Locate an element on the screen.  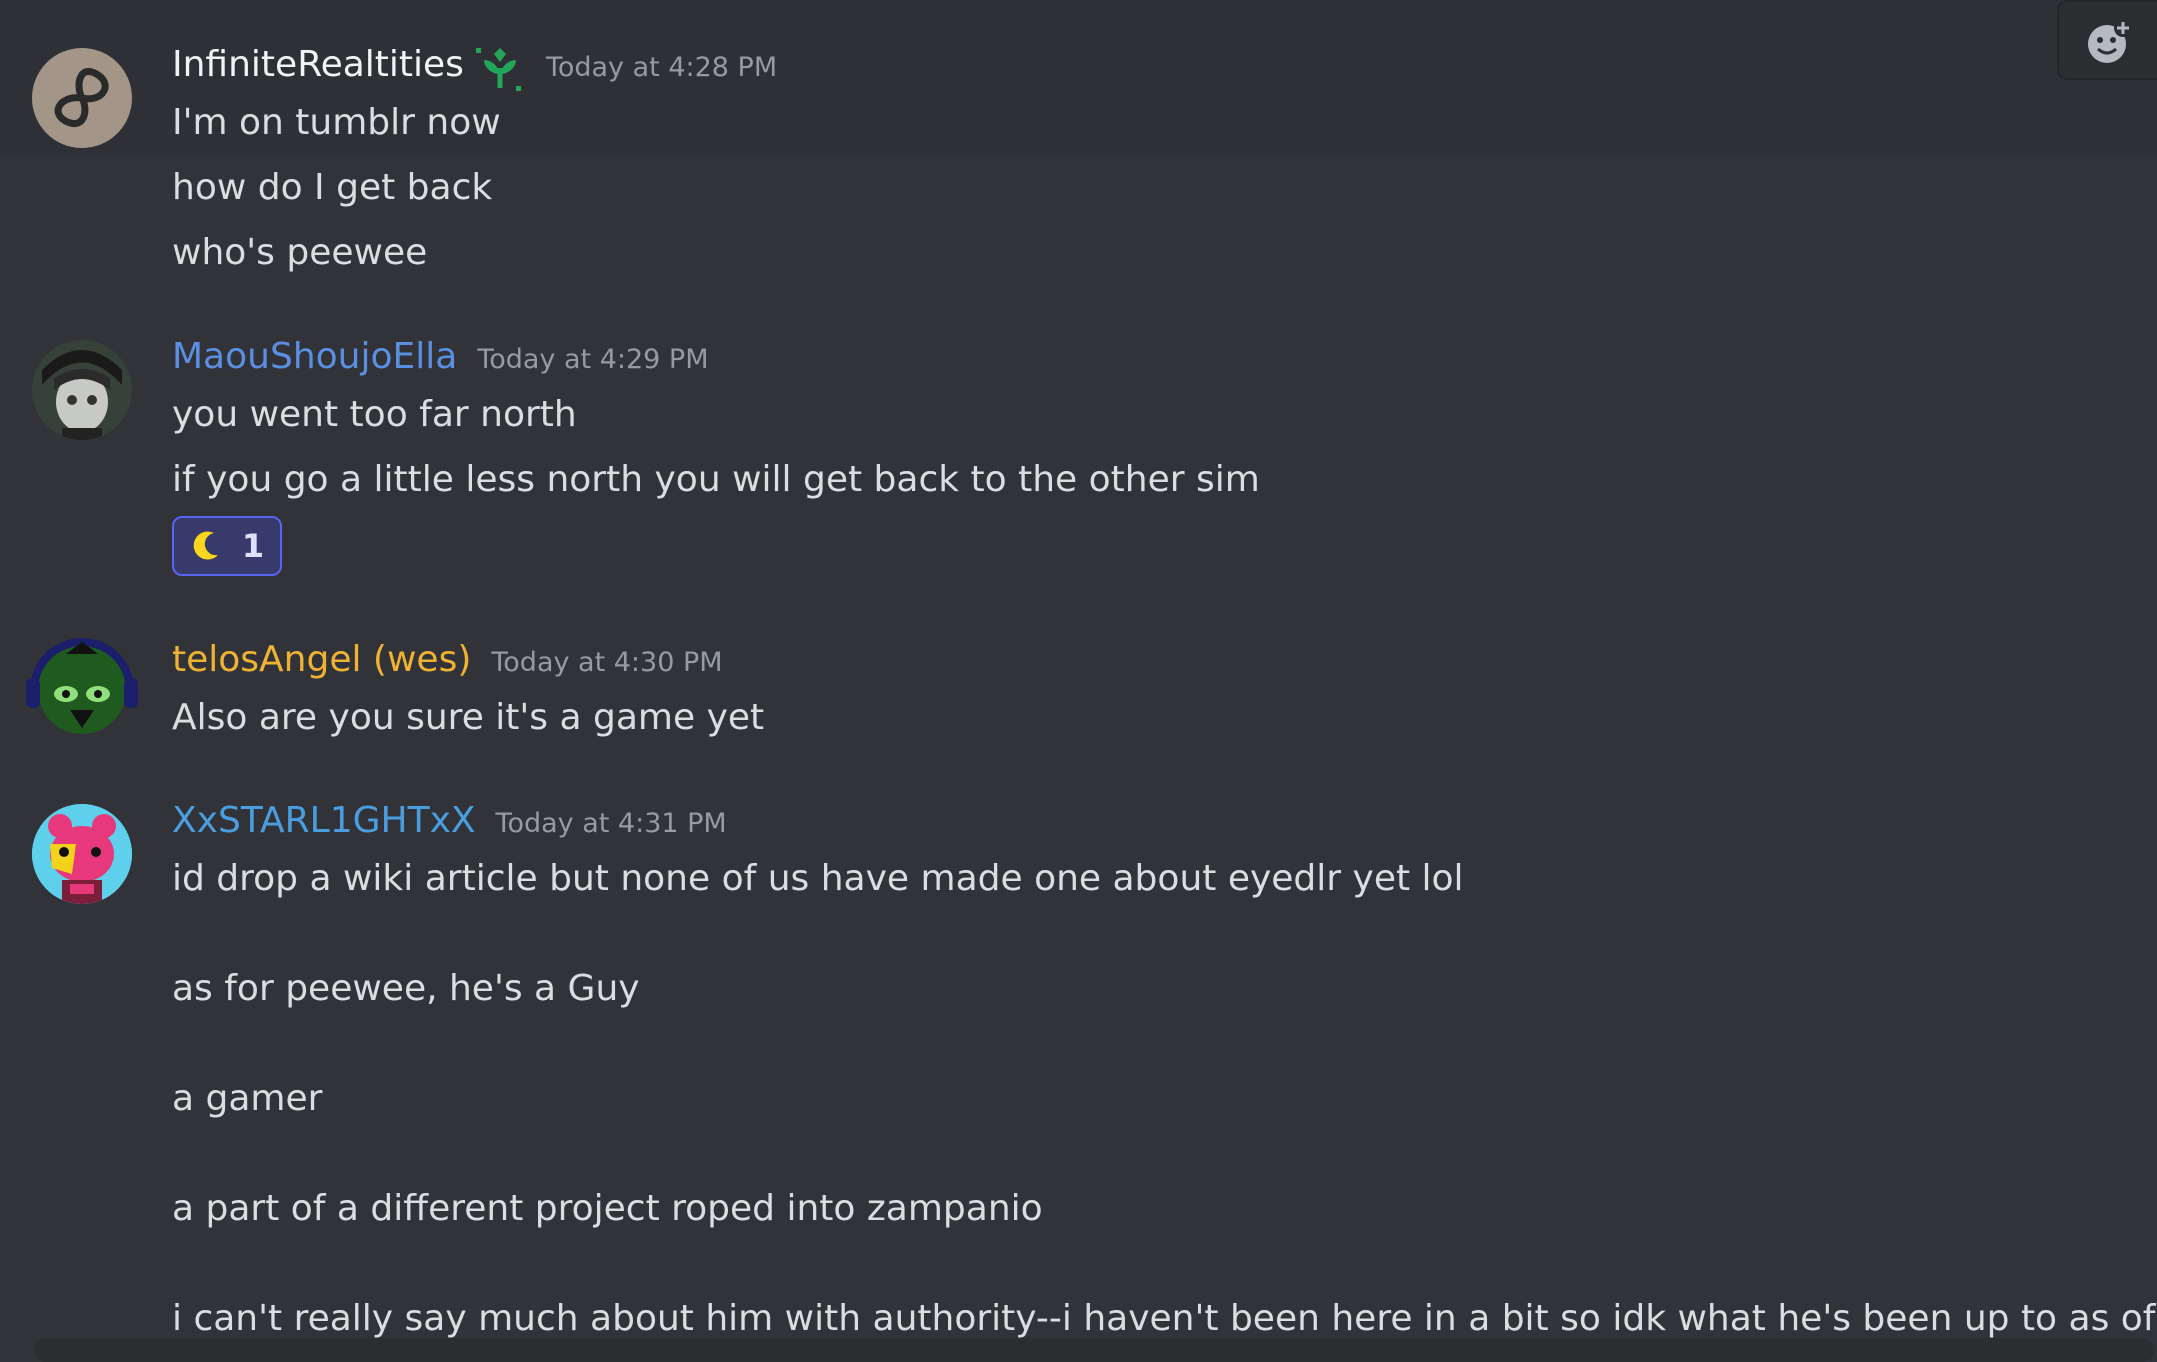
message-header: XxSTARL1GHTxX Today at 4:31 PM is located at coordinates (449, 820).